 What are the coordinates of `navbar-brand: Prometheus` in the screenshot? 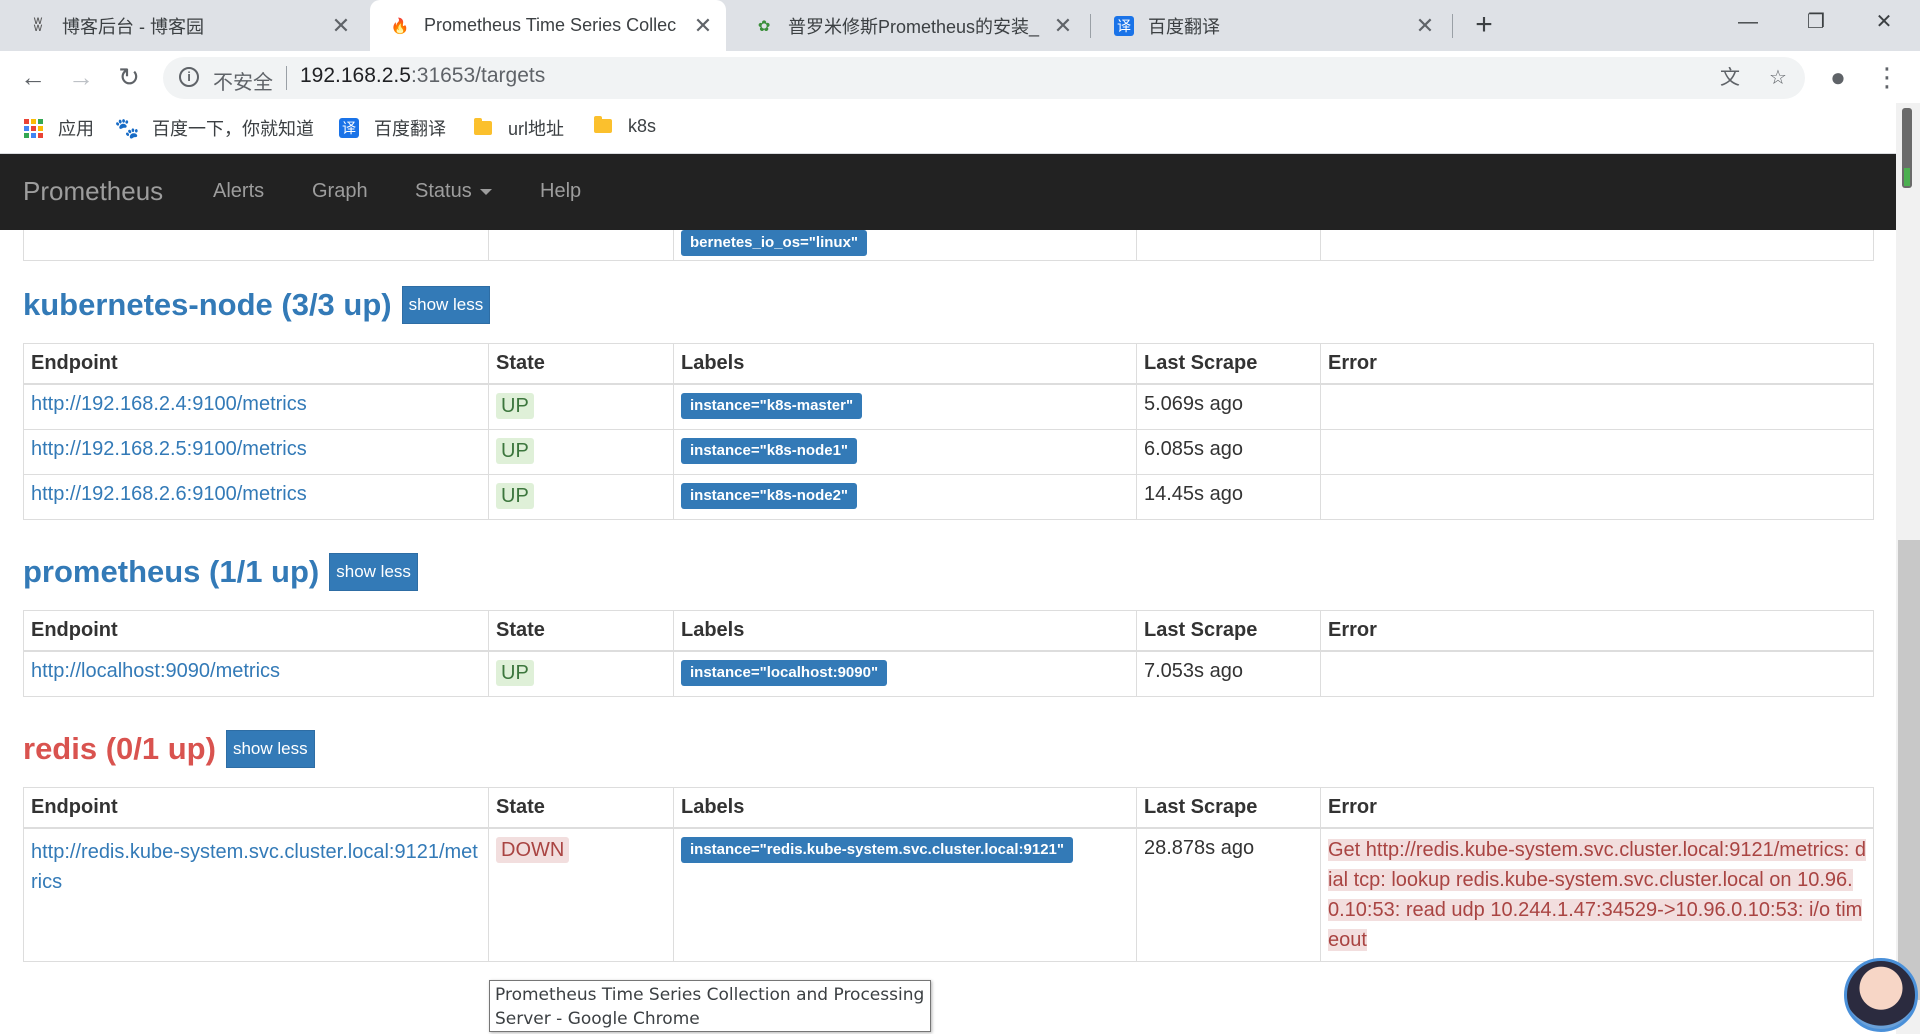 It's located at (93, 191).